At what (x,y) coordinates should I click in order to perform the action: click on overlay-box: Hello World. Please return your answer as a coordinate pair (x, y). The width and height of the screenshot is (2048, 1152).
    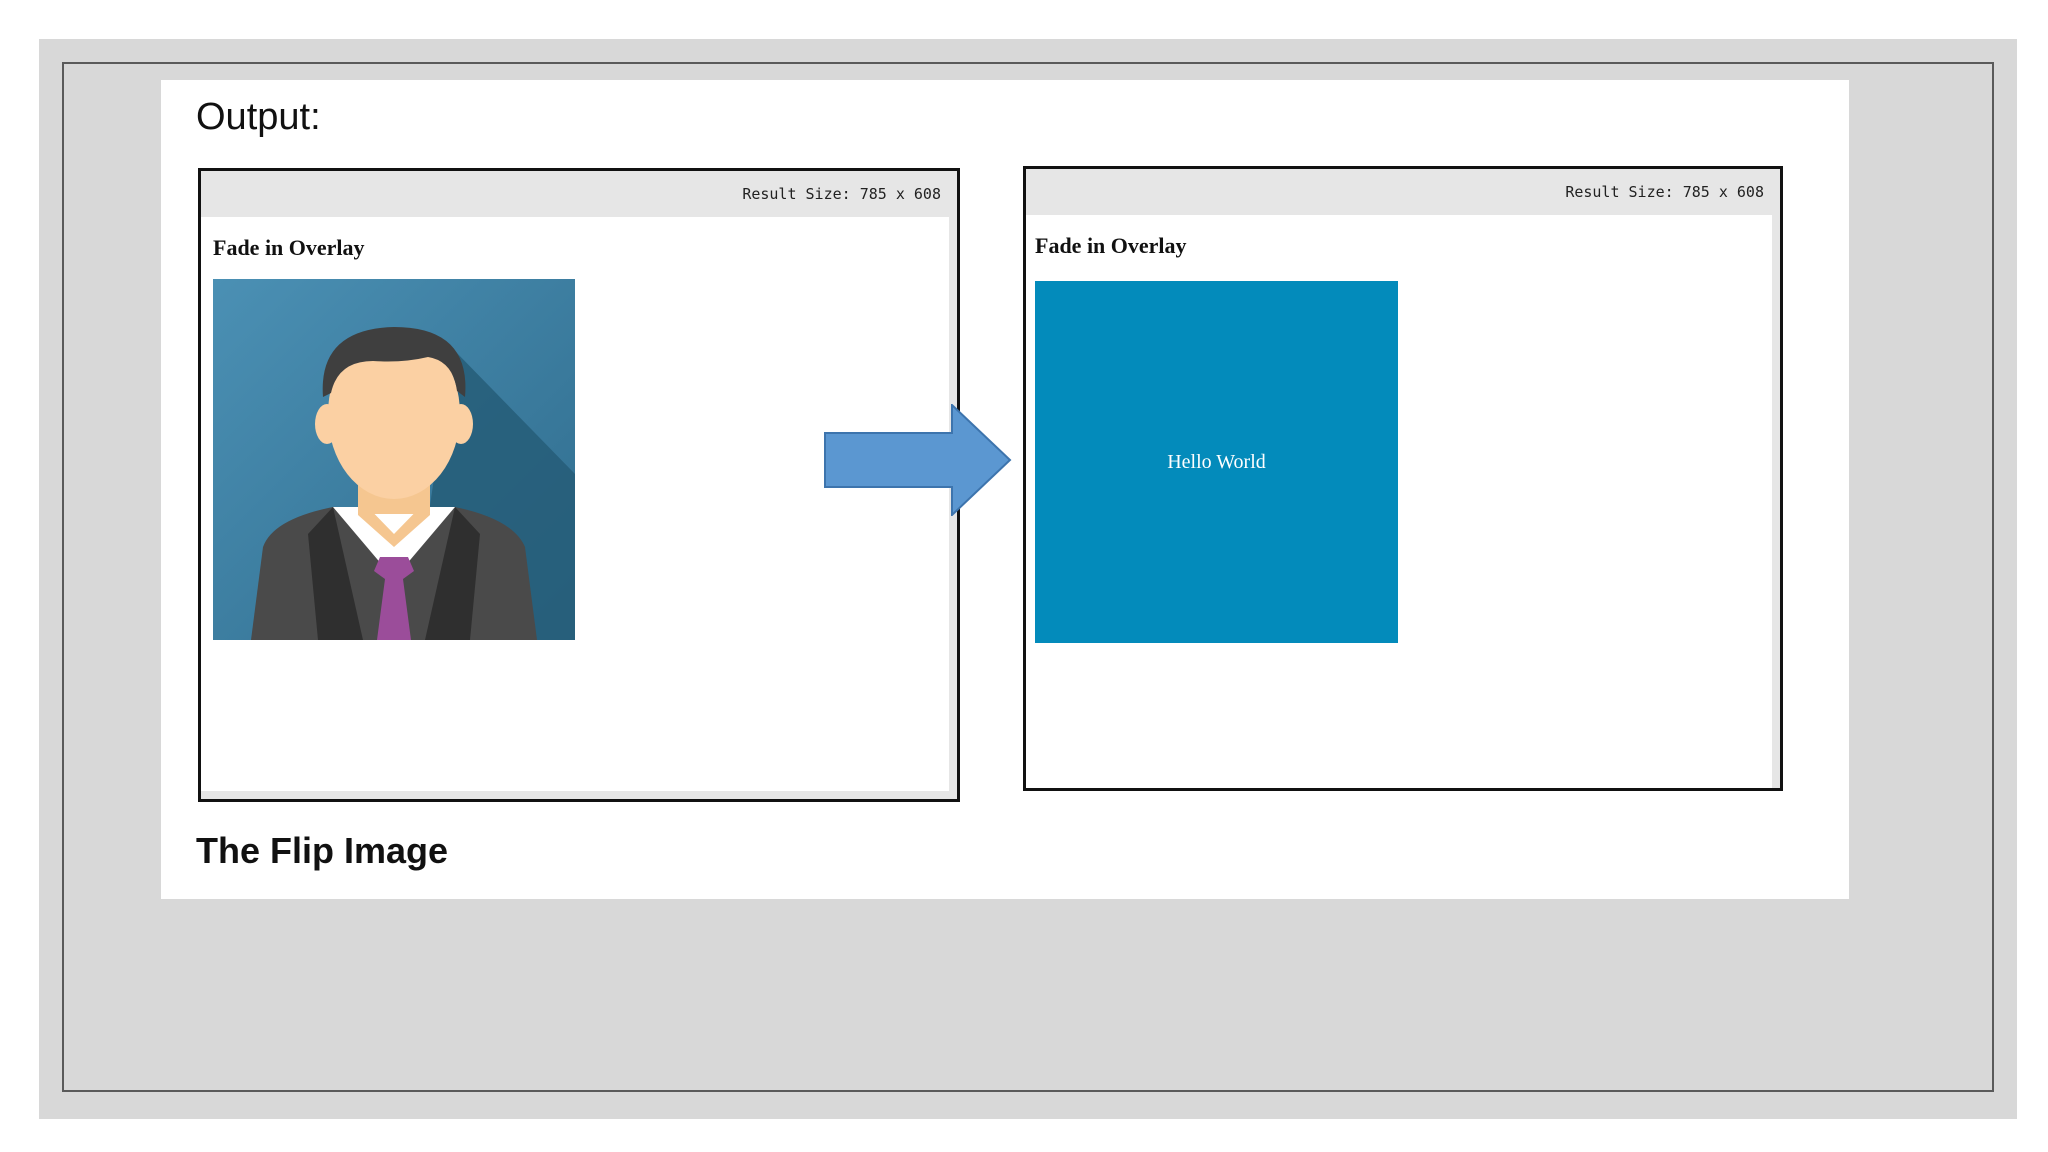
    Looking at the image, I should click on (1216, 462).